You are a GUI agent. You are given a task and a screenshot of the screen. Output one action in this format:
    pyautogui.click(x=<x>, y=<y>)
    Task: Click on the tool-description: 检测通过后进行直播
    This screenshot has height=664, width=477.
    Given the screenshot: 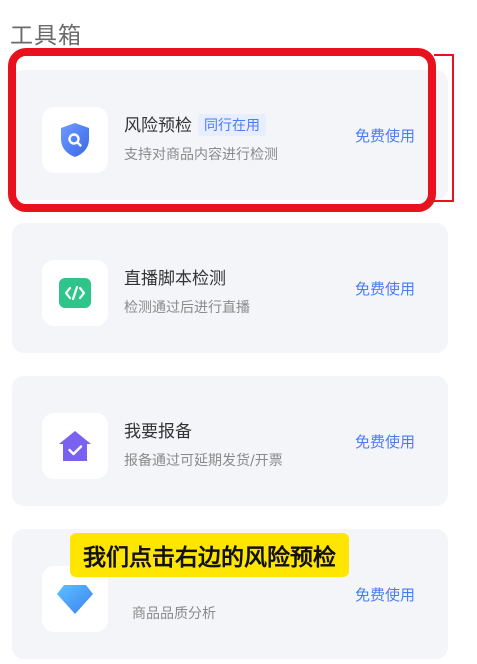 What is the action you would take?
    pyautogui.click(x=187, y=308)
    